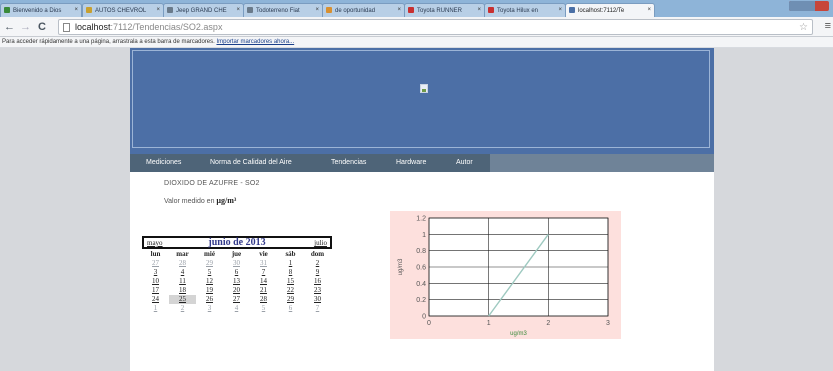  What do you see at coordinates (37, 11) in the screenshot?
I see `tab-label: Bienvenido a Dios` at bounding box center [37, 11].